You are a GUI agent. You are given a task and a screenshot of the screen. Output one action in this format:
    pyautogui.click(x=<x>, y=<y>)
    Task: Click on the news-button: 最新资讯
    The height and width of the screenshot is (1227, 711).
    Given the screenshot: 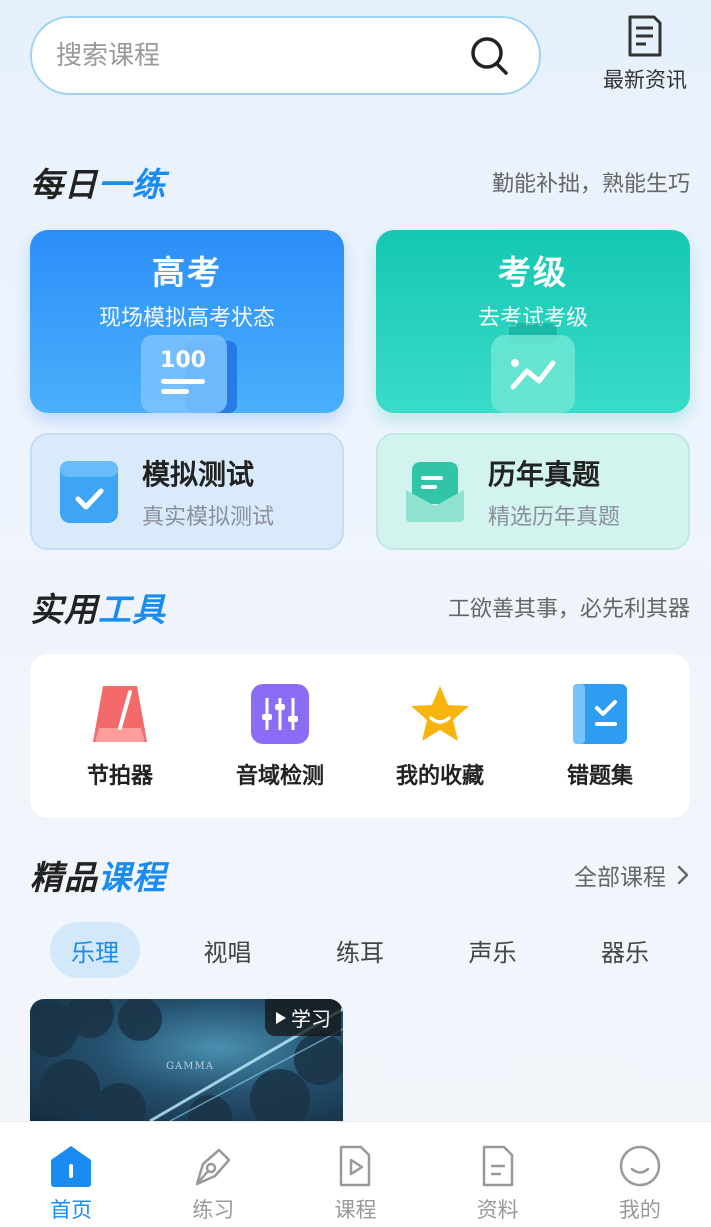 What is the action you would take?
    pyautogui.click(x=645, y=55)
    